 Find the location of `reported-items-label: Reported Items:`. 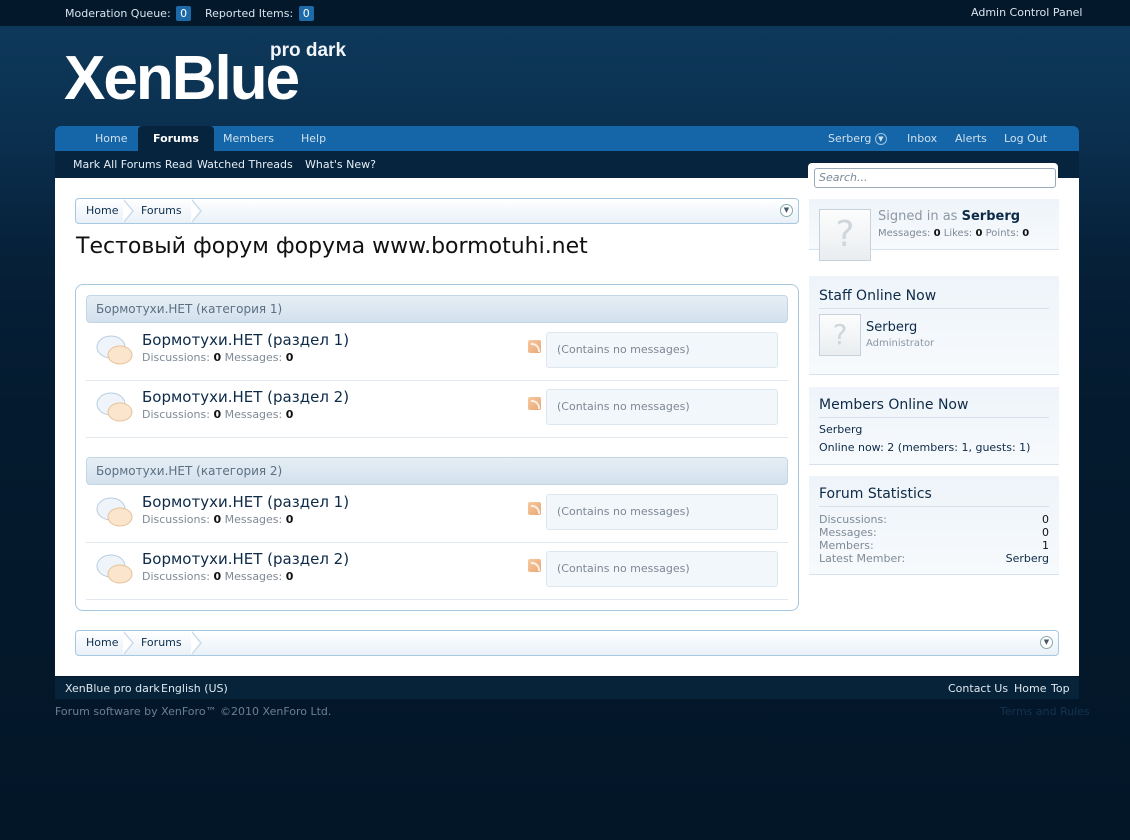

reported-items-label: Reported Items: is located at coordinates (249, 13).